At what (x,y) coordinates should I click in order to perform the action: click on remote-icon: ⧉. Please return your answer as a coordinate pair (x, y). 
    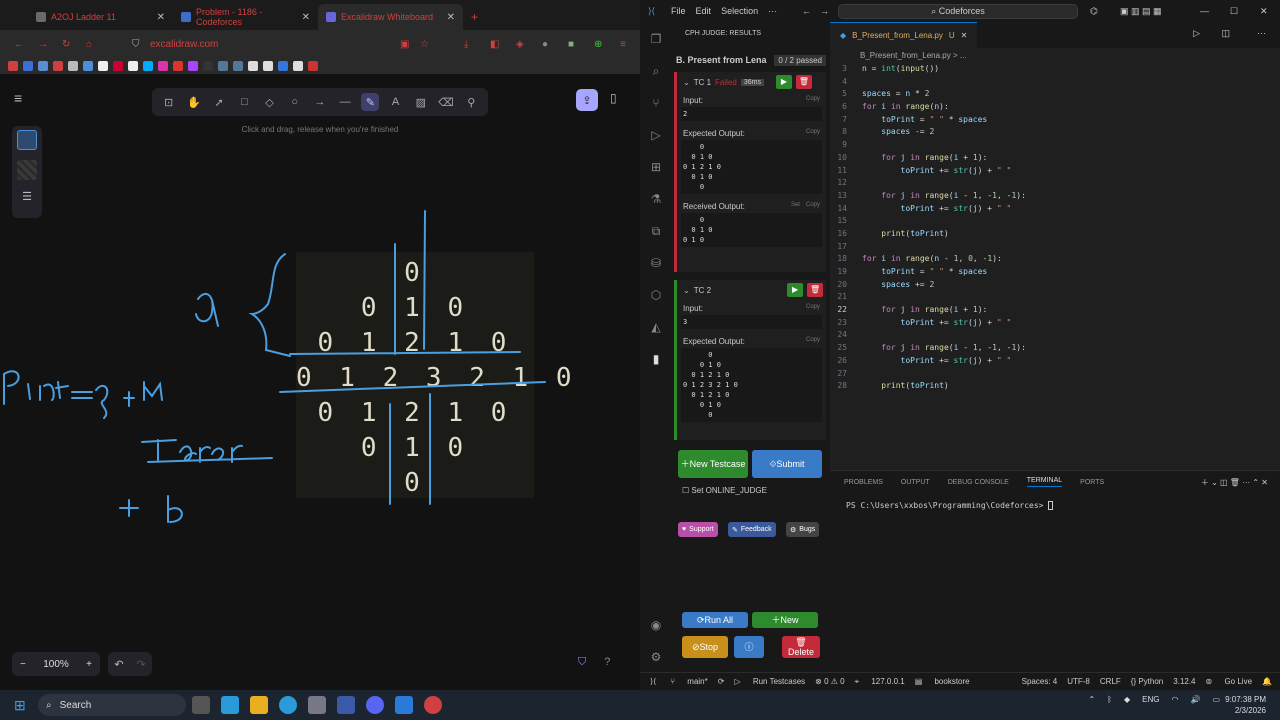
    Looking at the image, I should click on (656, 232).